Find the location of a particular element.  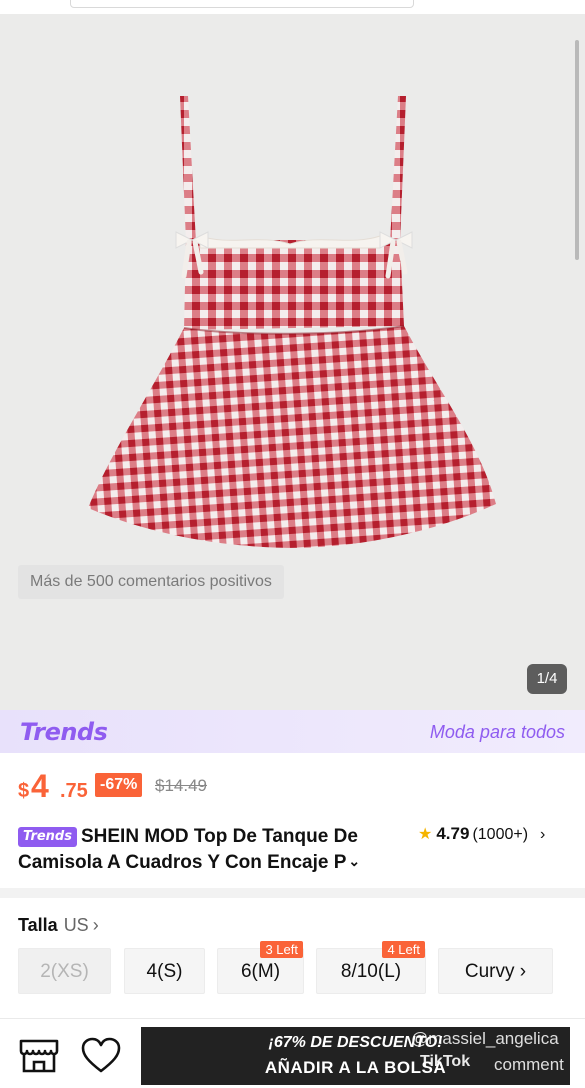

size-option-m: 6(M) 3 Left is located at coordinates (260, 967).